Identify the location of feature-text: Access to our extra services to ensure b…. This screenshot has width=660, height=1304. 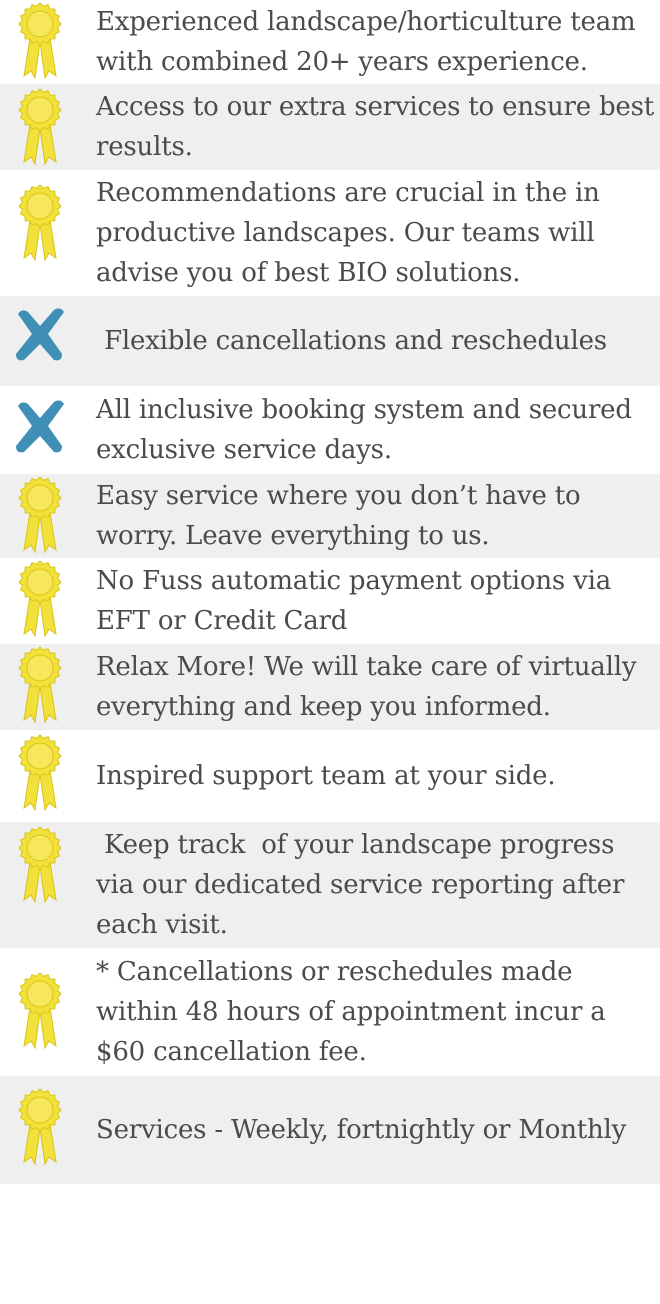
(375, 127).